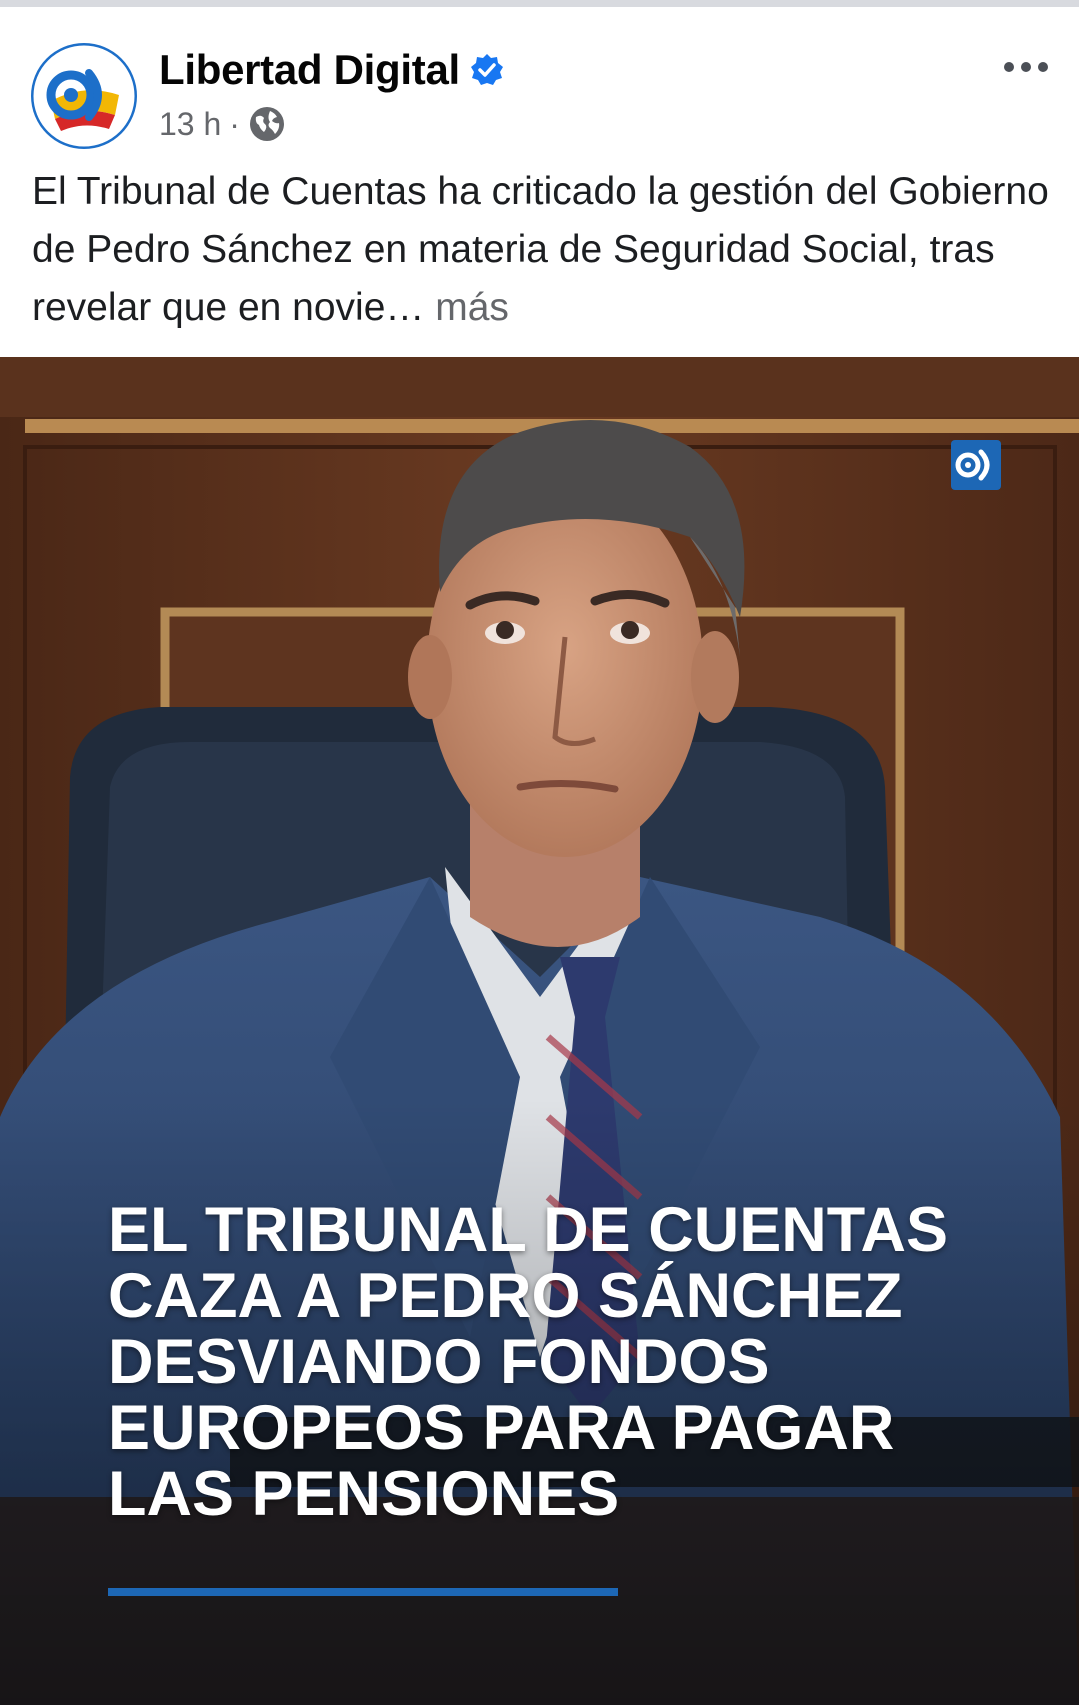 The width and height of the screenshot is (1079, 1705). Describe the element at coordinates (1026, 67) in the screenshot. I see `more-options-button` at that location.